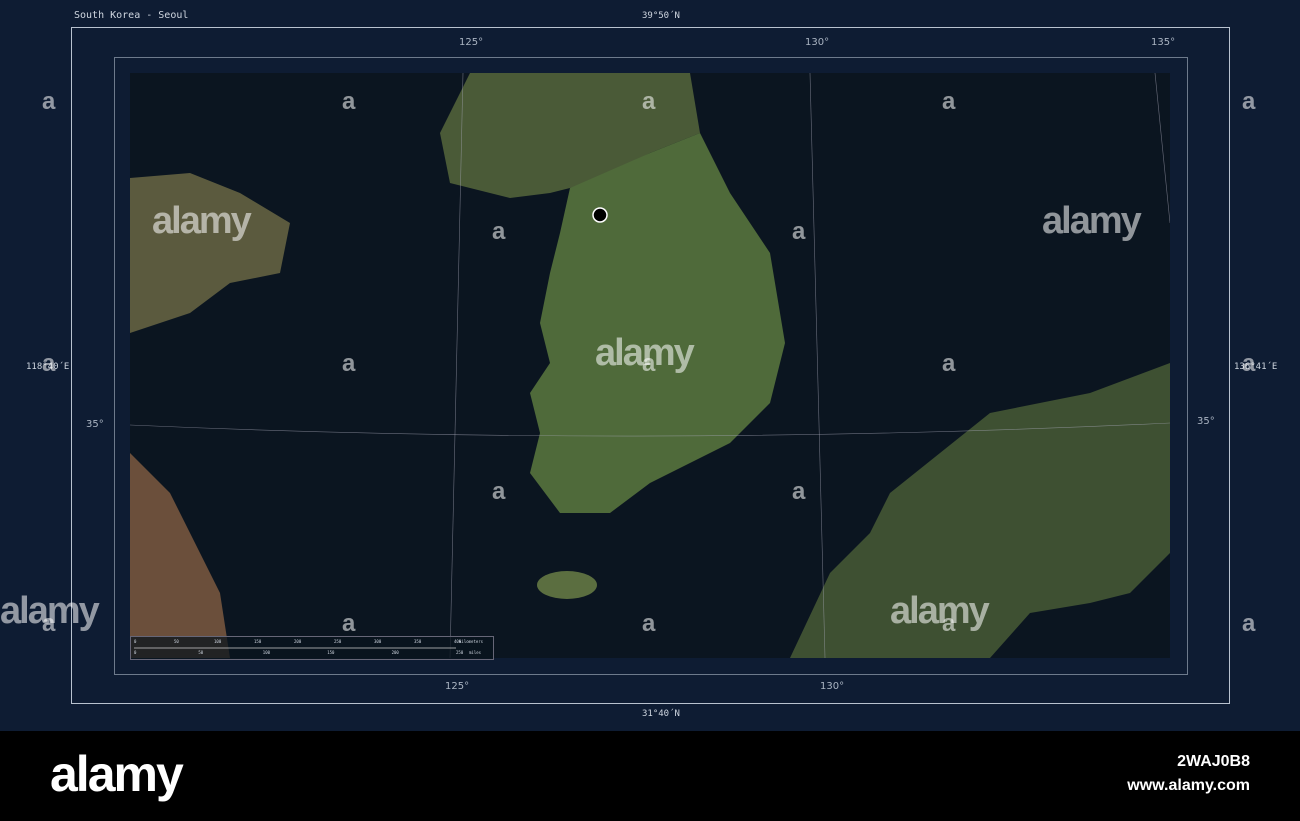  What do you see at coordinates (657, 323) in the screenshot?
I see `south-korea-land` at bounding box center [657, 323].